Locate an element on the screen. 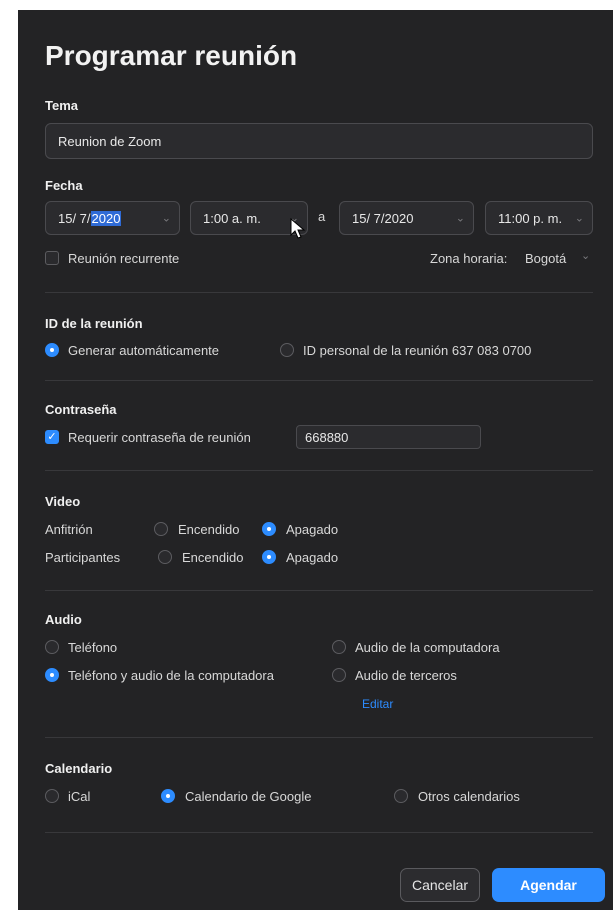 This screenshot has height=910, width=613. meeting-id-personal-radio is located at coordinates (287, 350).